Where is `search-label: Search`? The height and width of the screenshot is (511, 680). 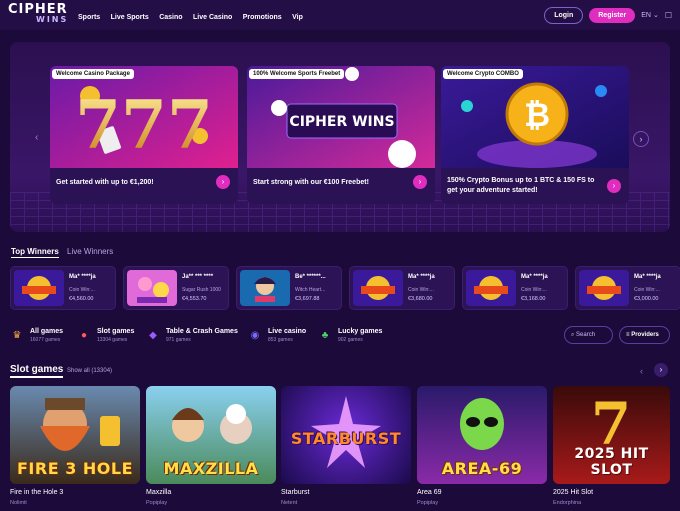 search-label: Search is located at coordinates (586, 335).